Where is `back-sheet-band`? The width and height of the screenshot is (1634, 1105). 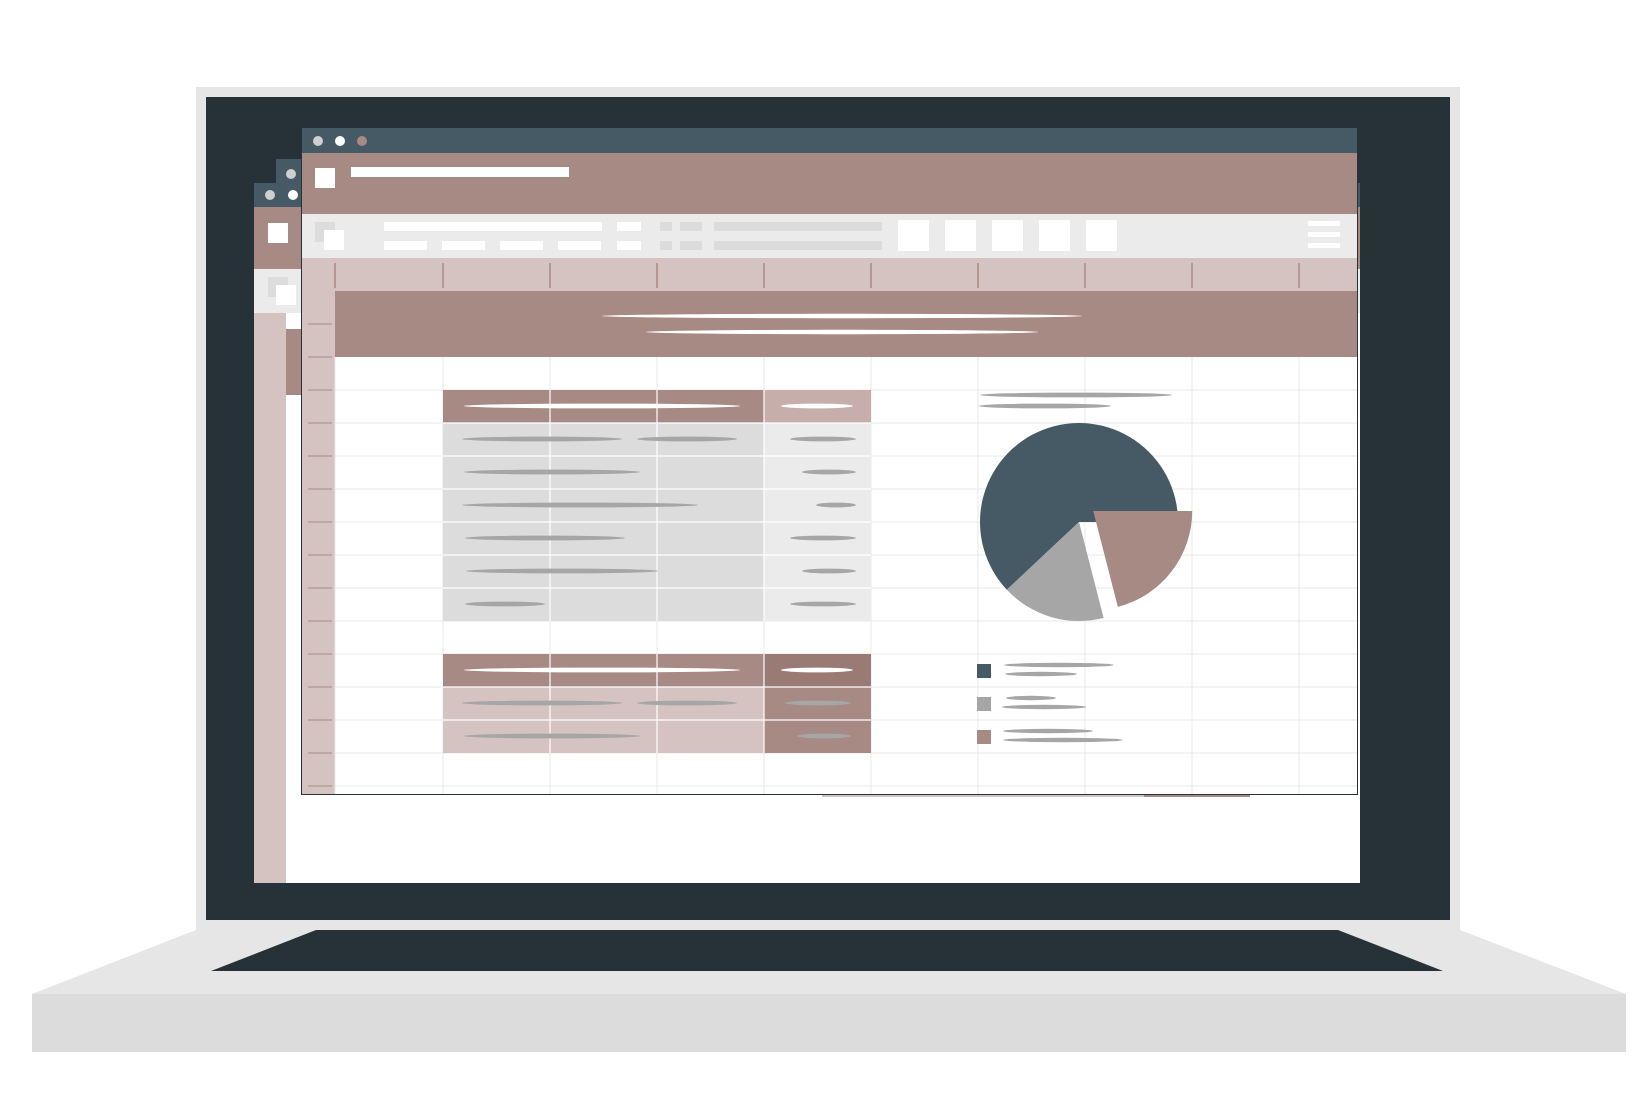
back-sheet-band is located at coordinates (294, 362).